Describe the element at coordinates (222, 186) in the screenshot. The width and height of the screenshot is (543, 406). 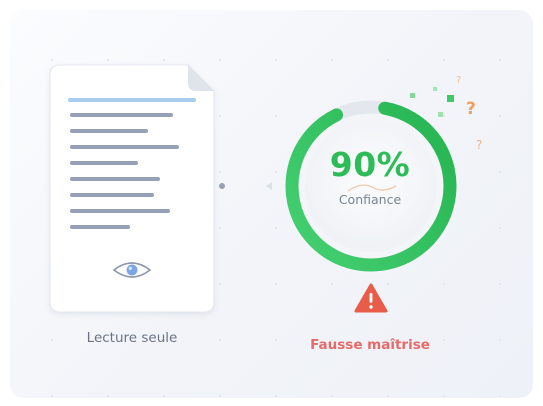
I see `connector-dot` at that location.